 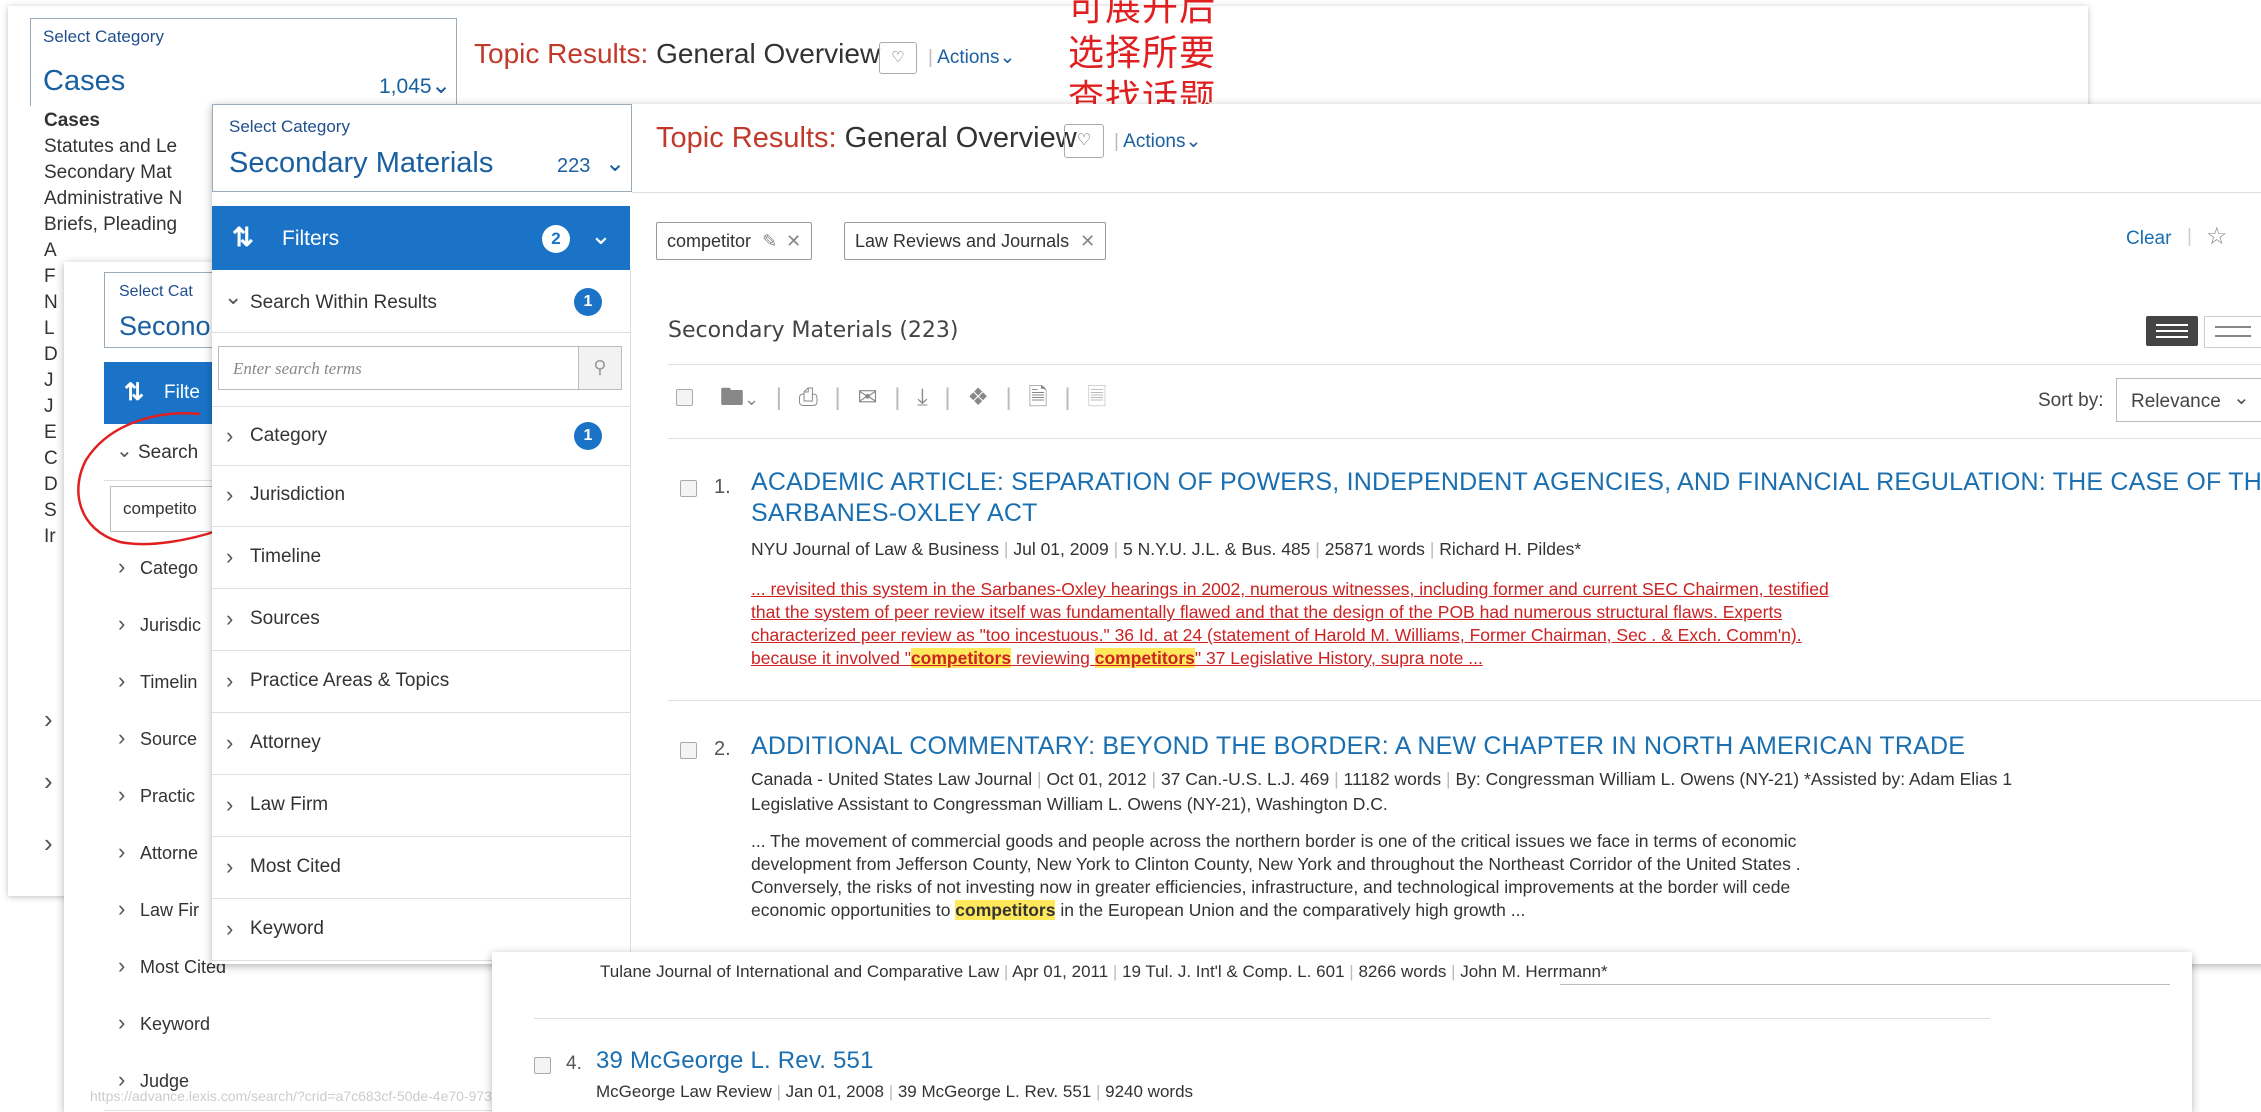 I want to click on main-topic-prefix: Topic Results:, so click(x=746, y=138).